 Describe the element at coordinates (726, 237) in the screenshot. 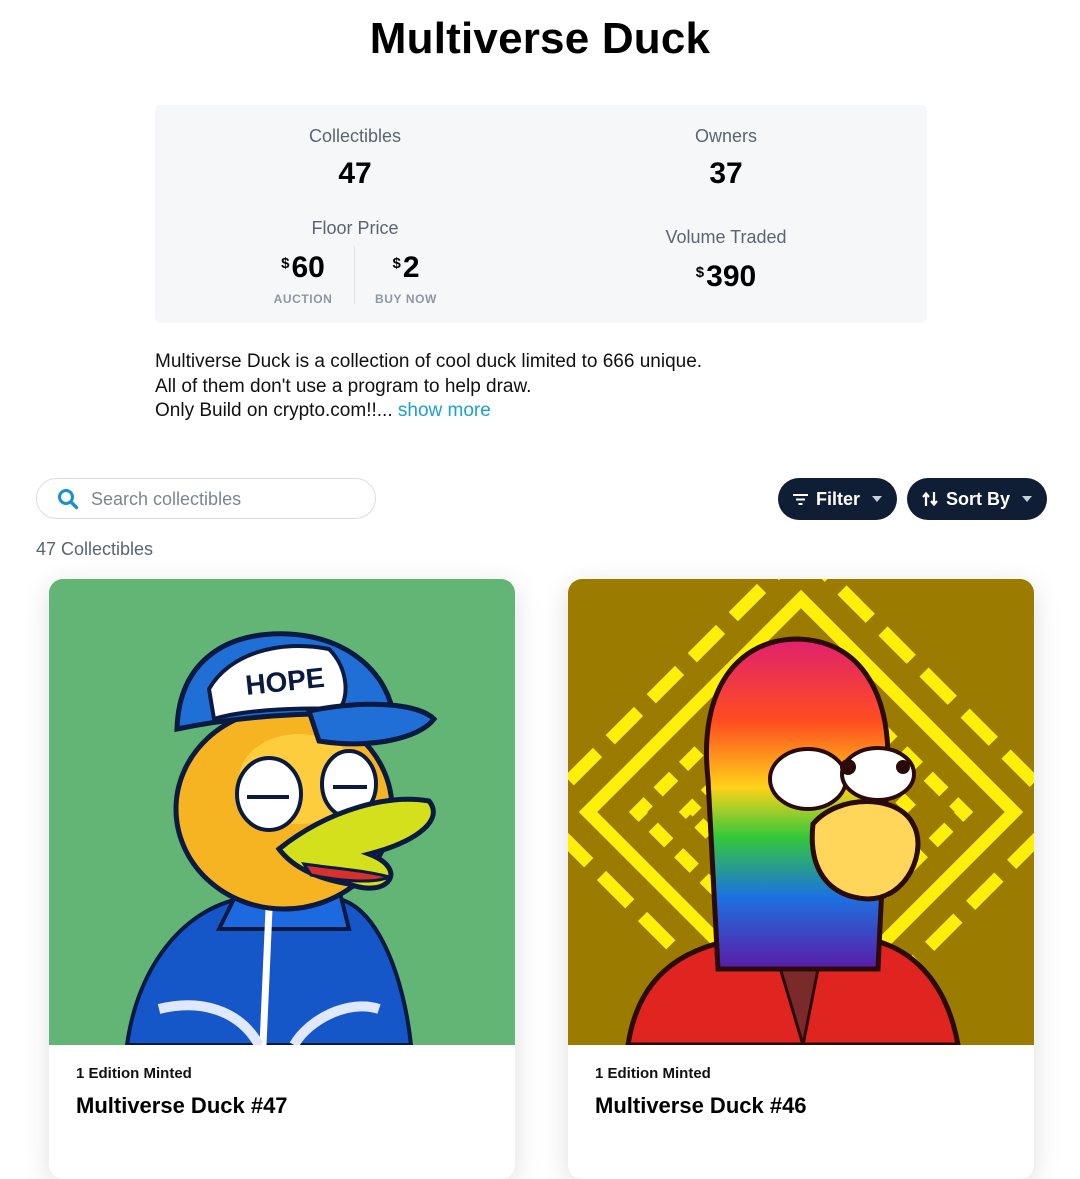

I see `volume-traded-label: Volume Traded` at that location.